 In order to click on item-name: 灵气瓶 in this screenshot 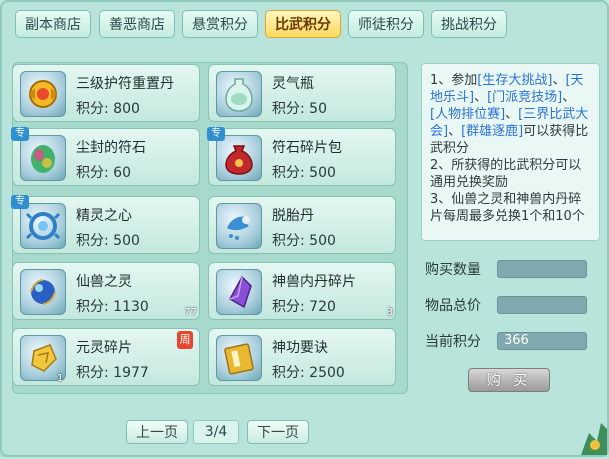, I will do `click(293, 84)`.